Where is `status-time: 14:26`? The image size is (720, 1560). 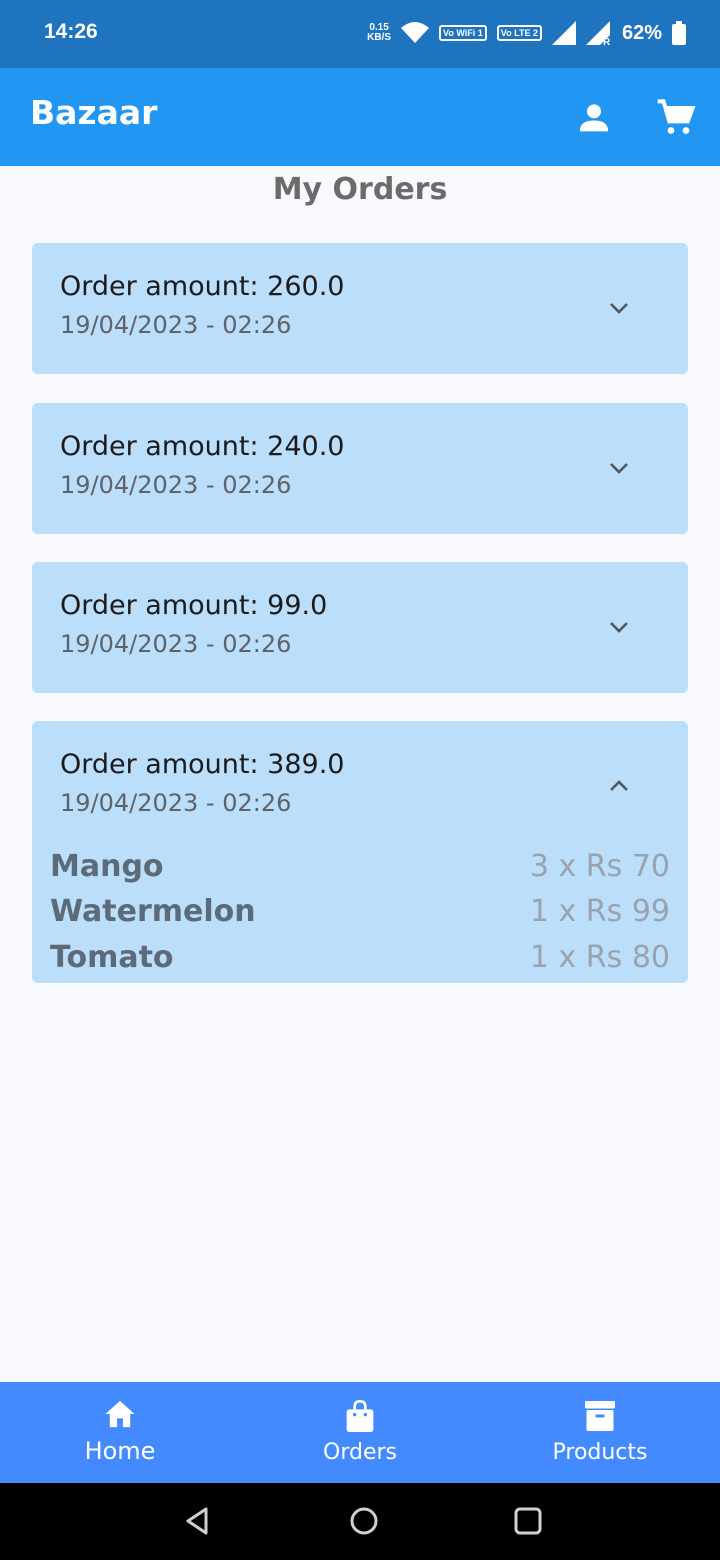
status-time: 14:26 is located at coordinates (71, 31).